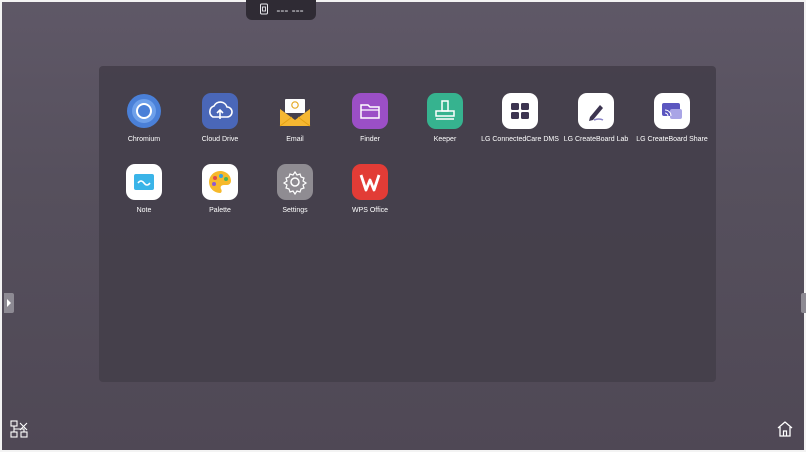 The height and width of the screenshot is (452, 806). What do you see at coordinates (445, 111) in the screenshot?
I see `keeper-icon` at bounding box center [445, 111].